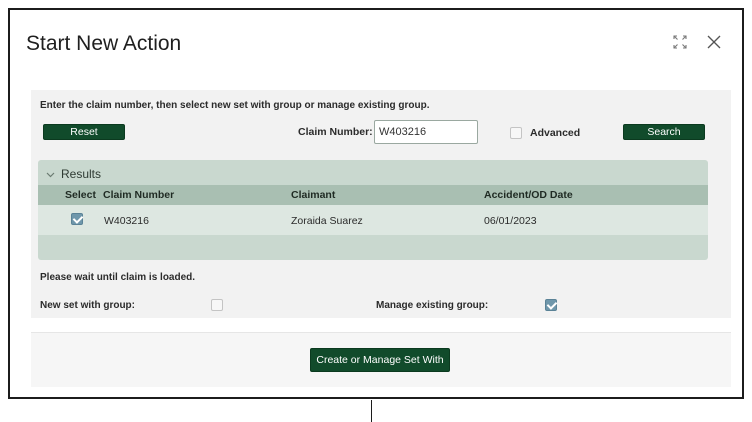 The image size is (752, 422). I want to click on row-claim-number: W403216, so click(126, 221).